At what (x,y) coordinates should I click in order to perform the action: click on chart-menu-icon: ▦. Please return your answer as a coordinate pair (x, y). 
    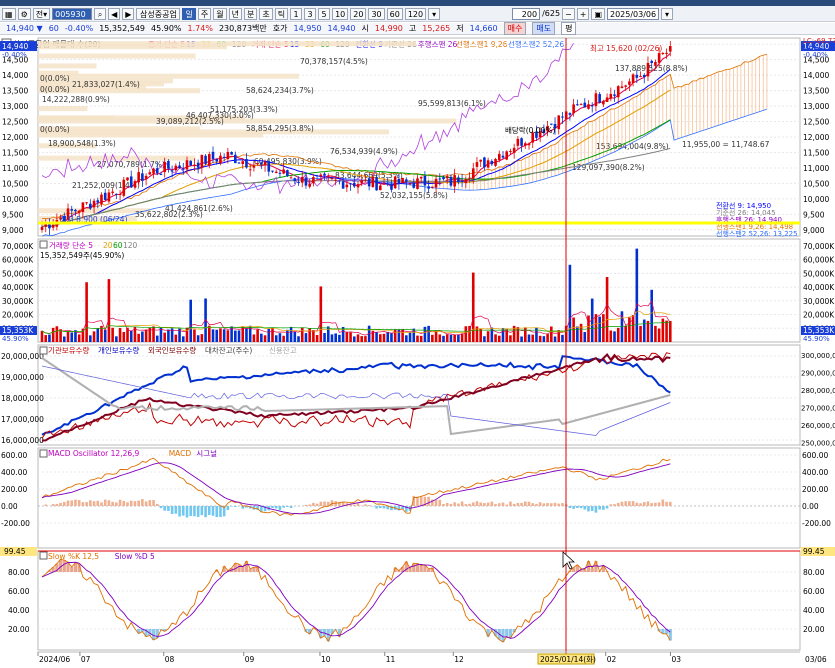
    Looking at the image, I should click on (9, 14).